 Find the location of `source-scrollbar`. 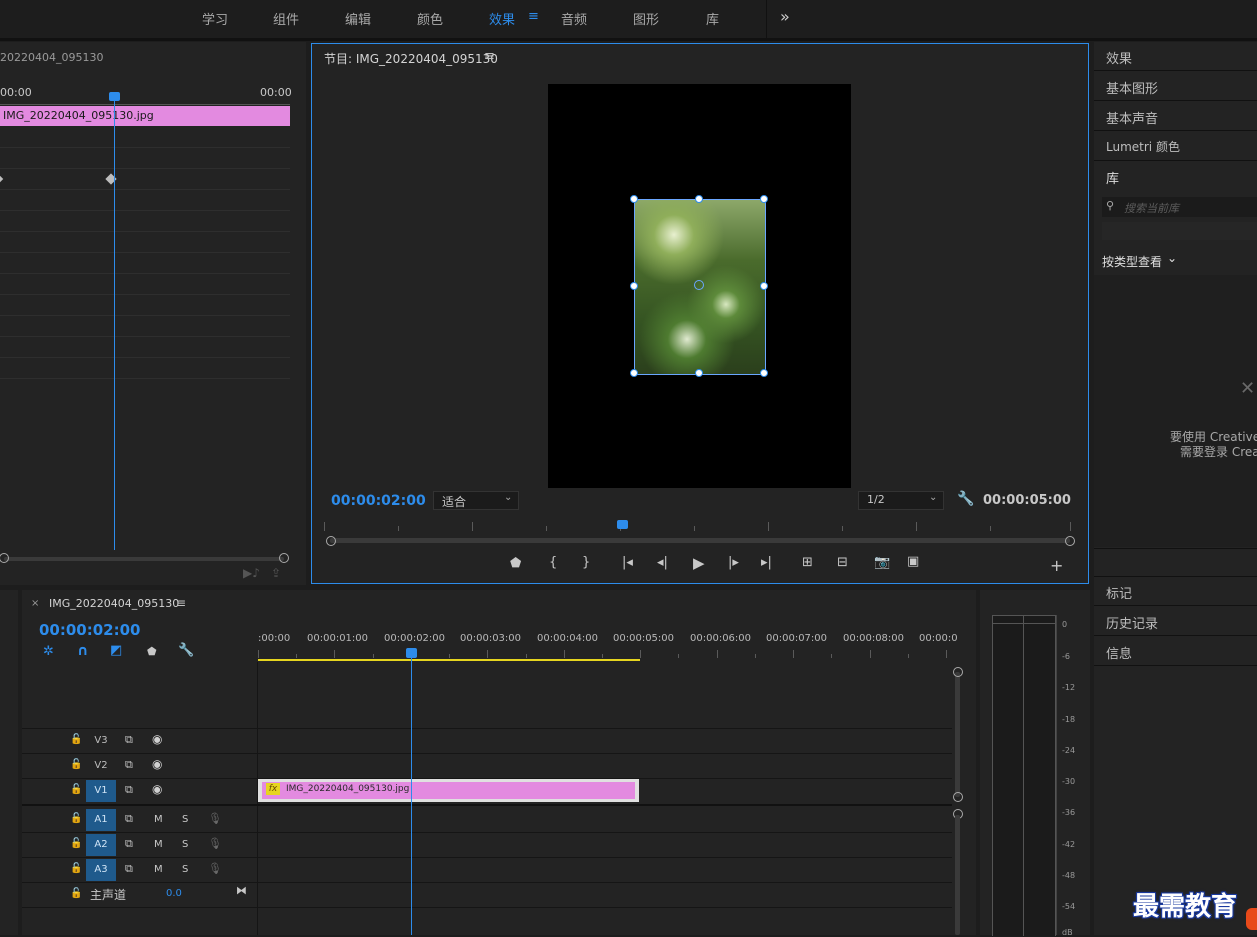

source-scrollbar is located at coordinates (144, 559).